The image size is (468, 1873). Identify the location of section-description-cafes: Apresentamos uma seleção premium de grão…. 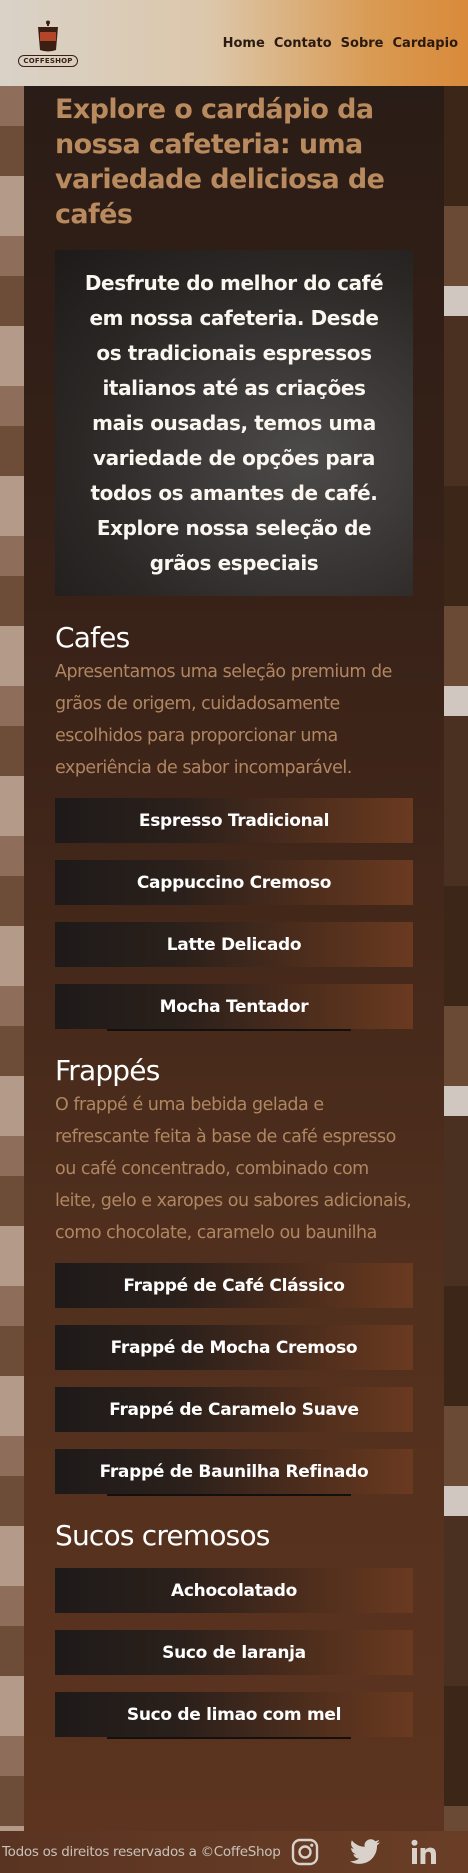
(223, 720).